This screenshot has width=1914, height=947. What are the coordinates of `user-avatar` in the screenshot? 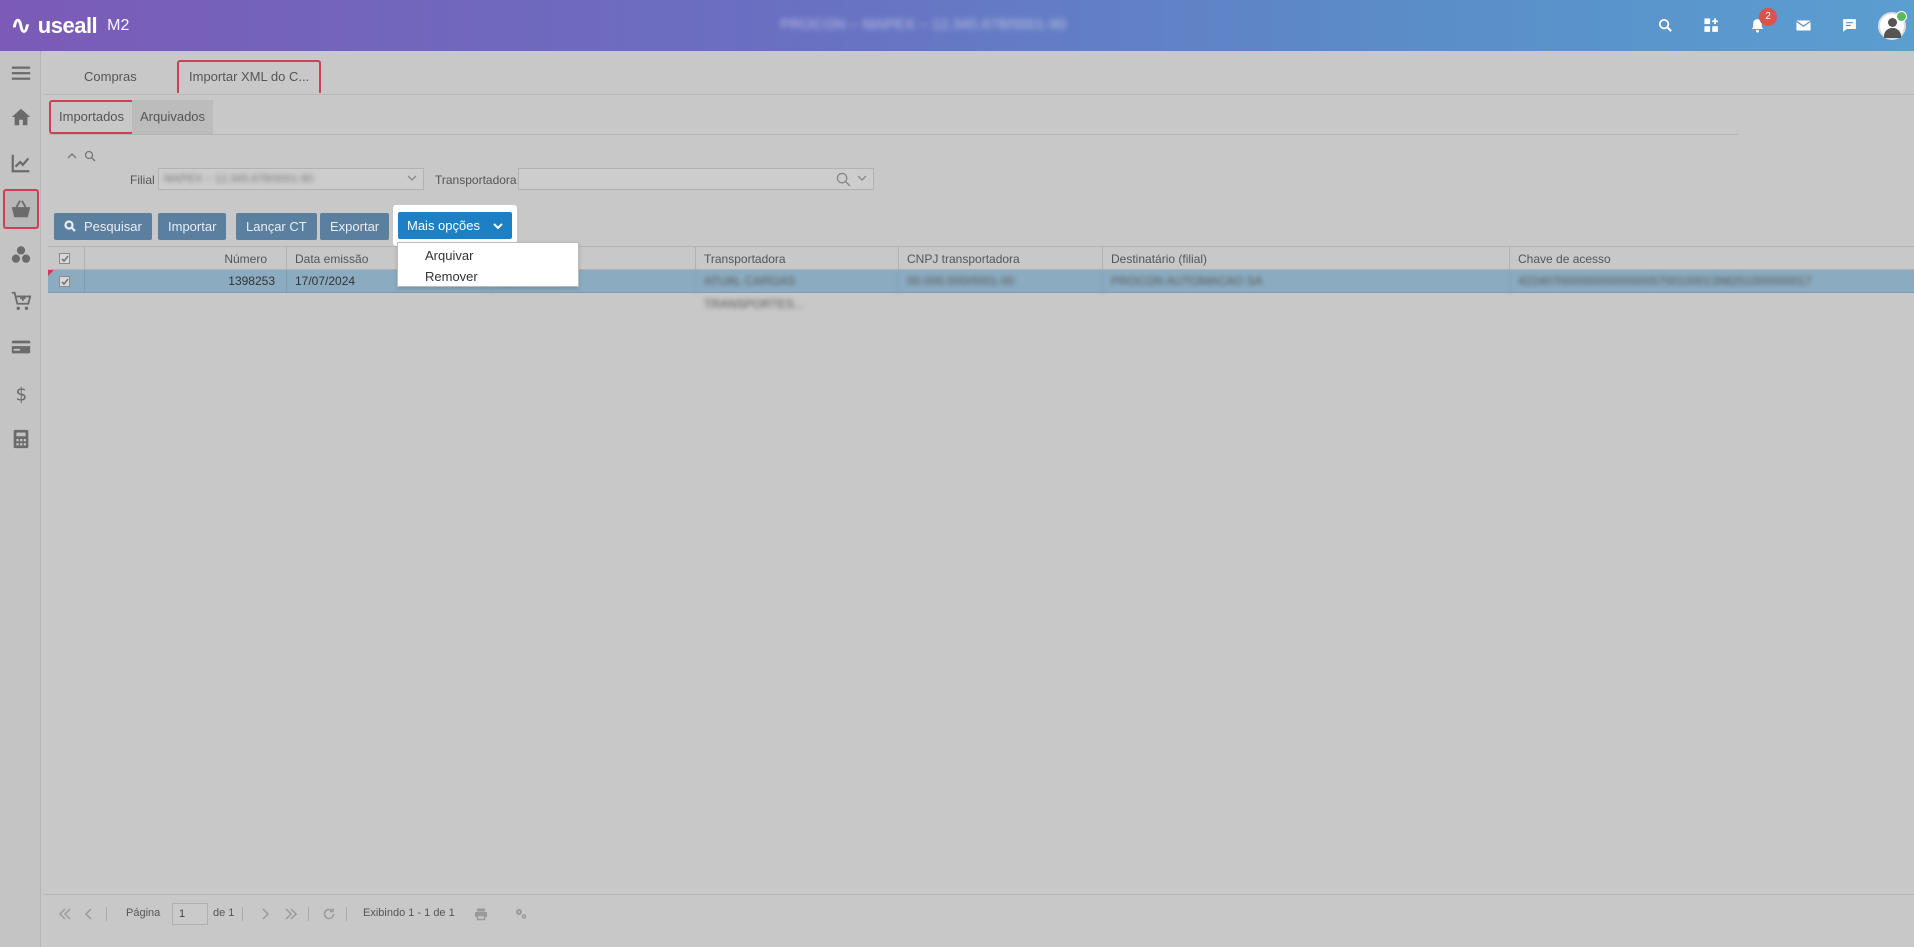 It's located at (1892, 25).